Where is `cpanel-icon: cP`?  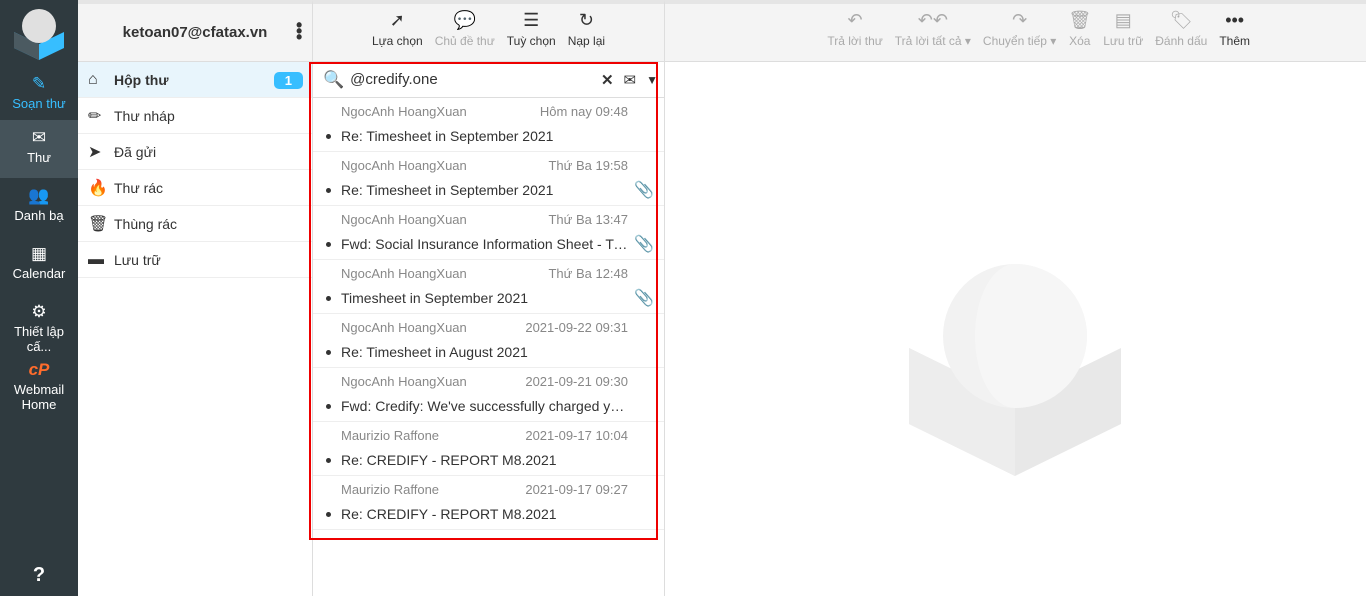 cpanel-icon: cP is located at coordinates (39, 369).